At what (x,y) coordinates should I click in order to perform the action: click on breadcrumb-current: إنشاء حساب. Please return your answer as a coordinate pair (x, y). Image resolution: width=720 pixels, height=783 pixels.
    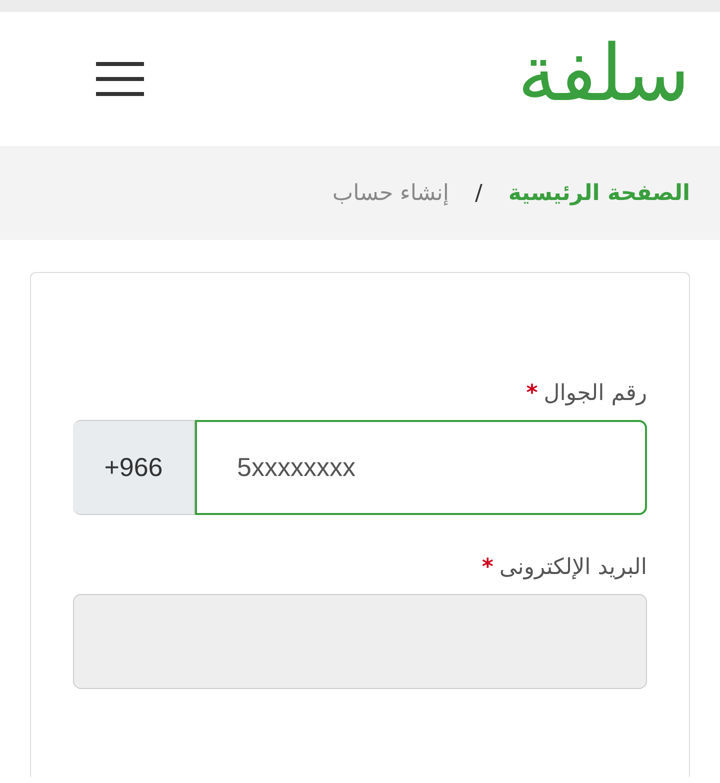
    Looking at the image, I should click on (390, 193).